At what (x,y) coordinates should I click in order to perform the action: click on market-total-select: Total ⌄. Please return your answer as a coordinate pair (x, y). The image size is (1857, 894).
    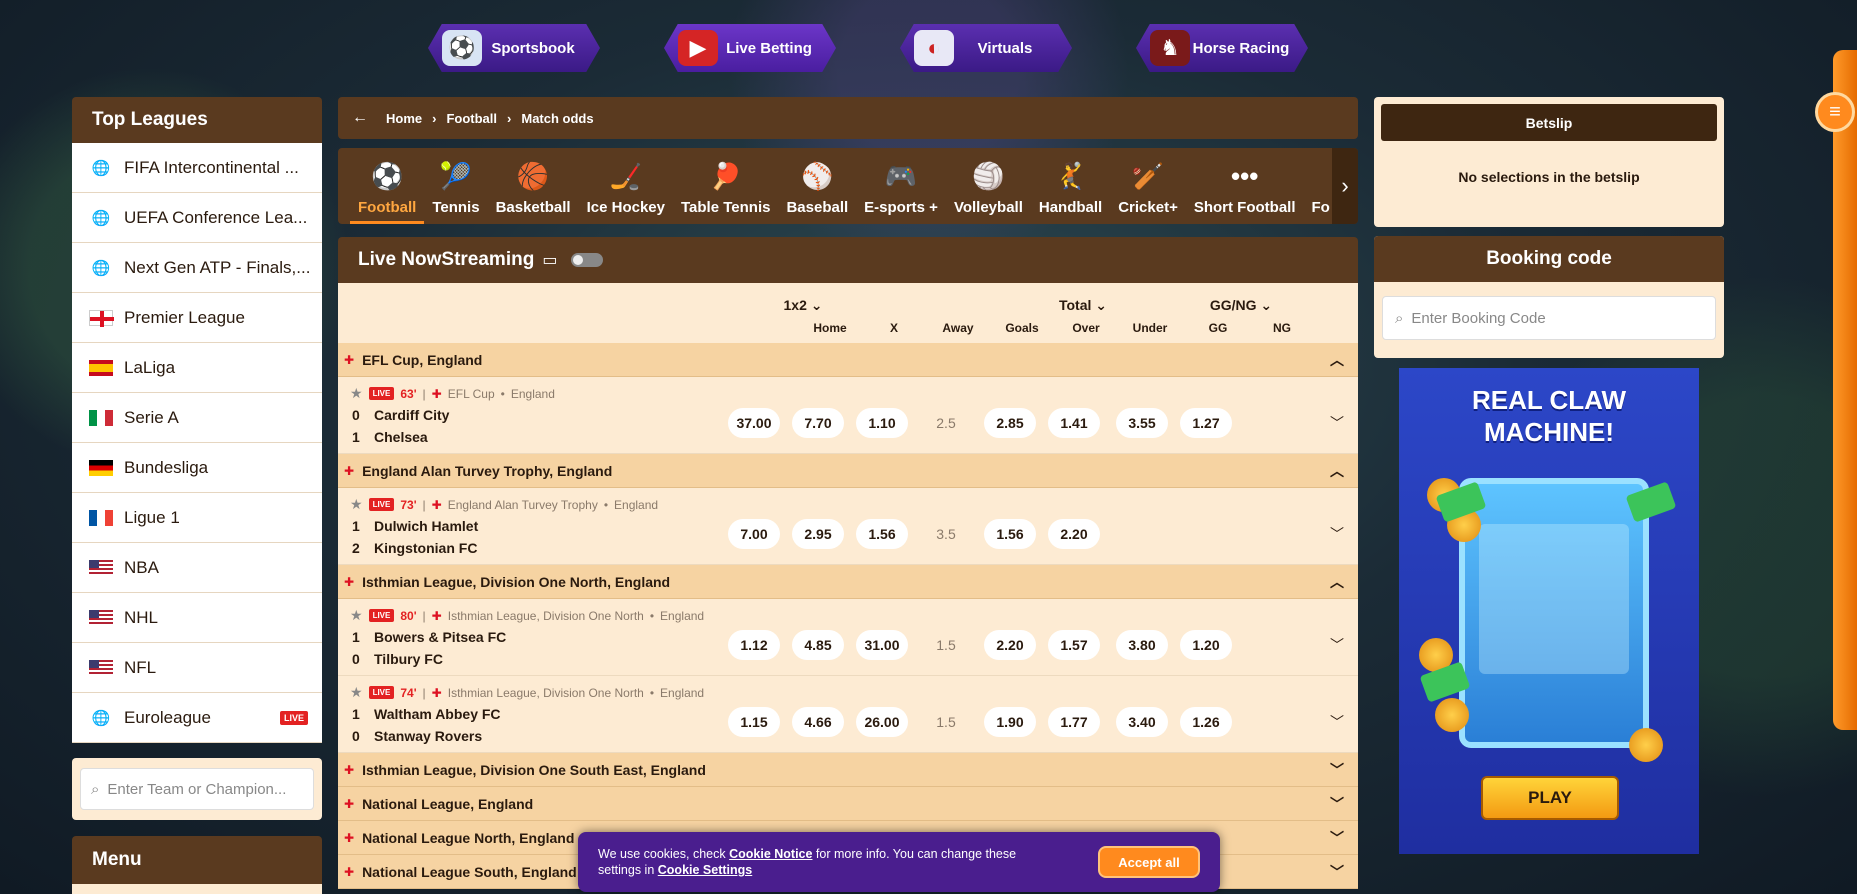
    Looking at the image, I should click on (1083, 305).